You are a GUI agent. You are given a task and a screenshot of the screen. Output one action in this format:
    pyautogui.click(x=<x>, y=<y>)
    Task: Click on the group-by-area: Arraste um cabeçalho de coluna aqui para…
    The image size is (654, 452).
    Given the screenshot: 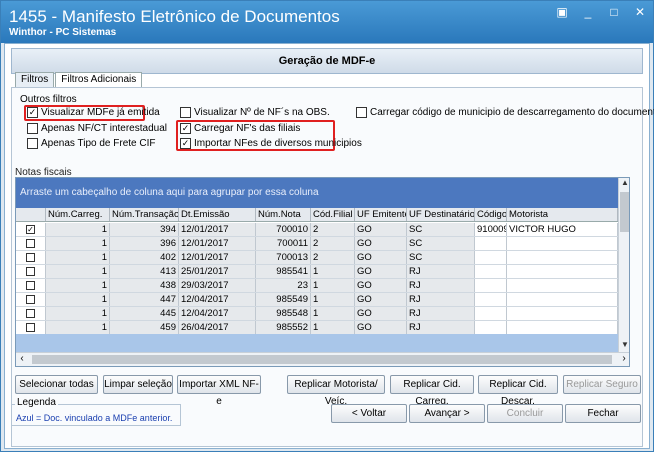 What is the action you would take?
    pyautogui.click(x=317, y=193)
    